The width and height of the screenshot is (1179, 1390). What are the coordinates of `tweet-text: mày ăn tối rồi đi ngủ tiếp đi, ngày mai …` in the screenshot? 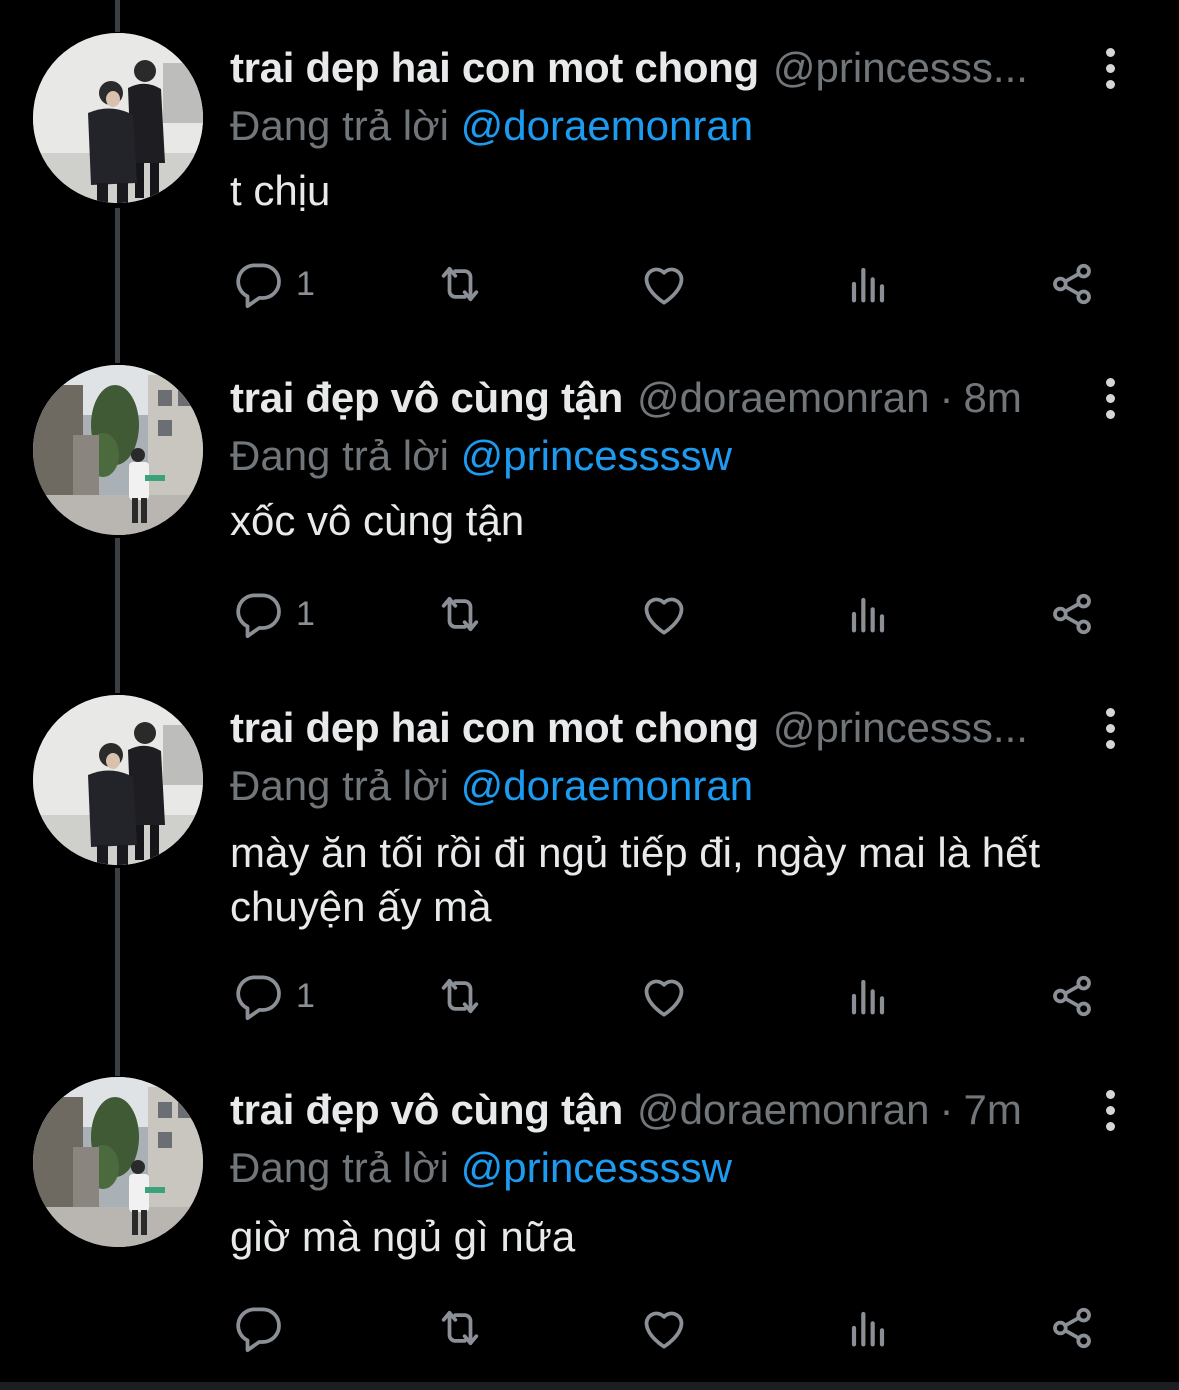 It's located at (635, 879).